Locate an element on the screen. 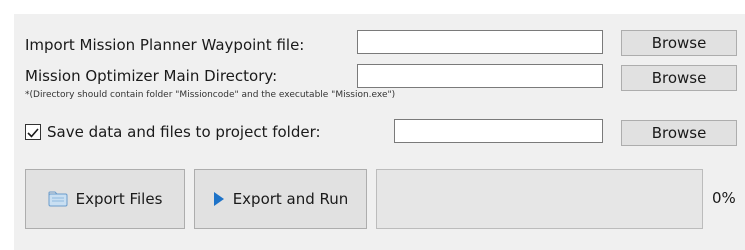 The width and height of the screenshot is (745, 250). export-files-button: Export Files is located at coordinates (105, 199).